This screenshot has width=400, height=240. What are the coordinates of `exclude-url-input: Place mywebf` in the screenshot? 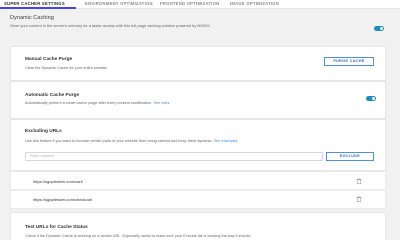 It's located at (174, 156).